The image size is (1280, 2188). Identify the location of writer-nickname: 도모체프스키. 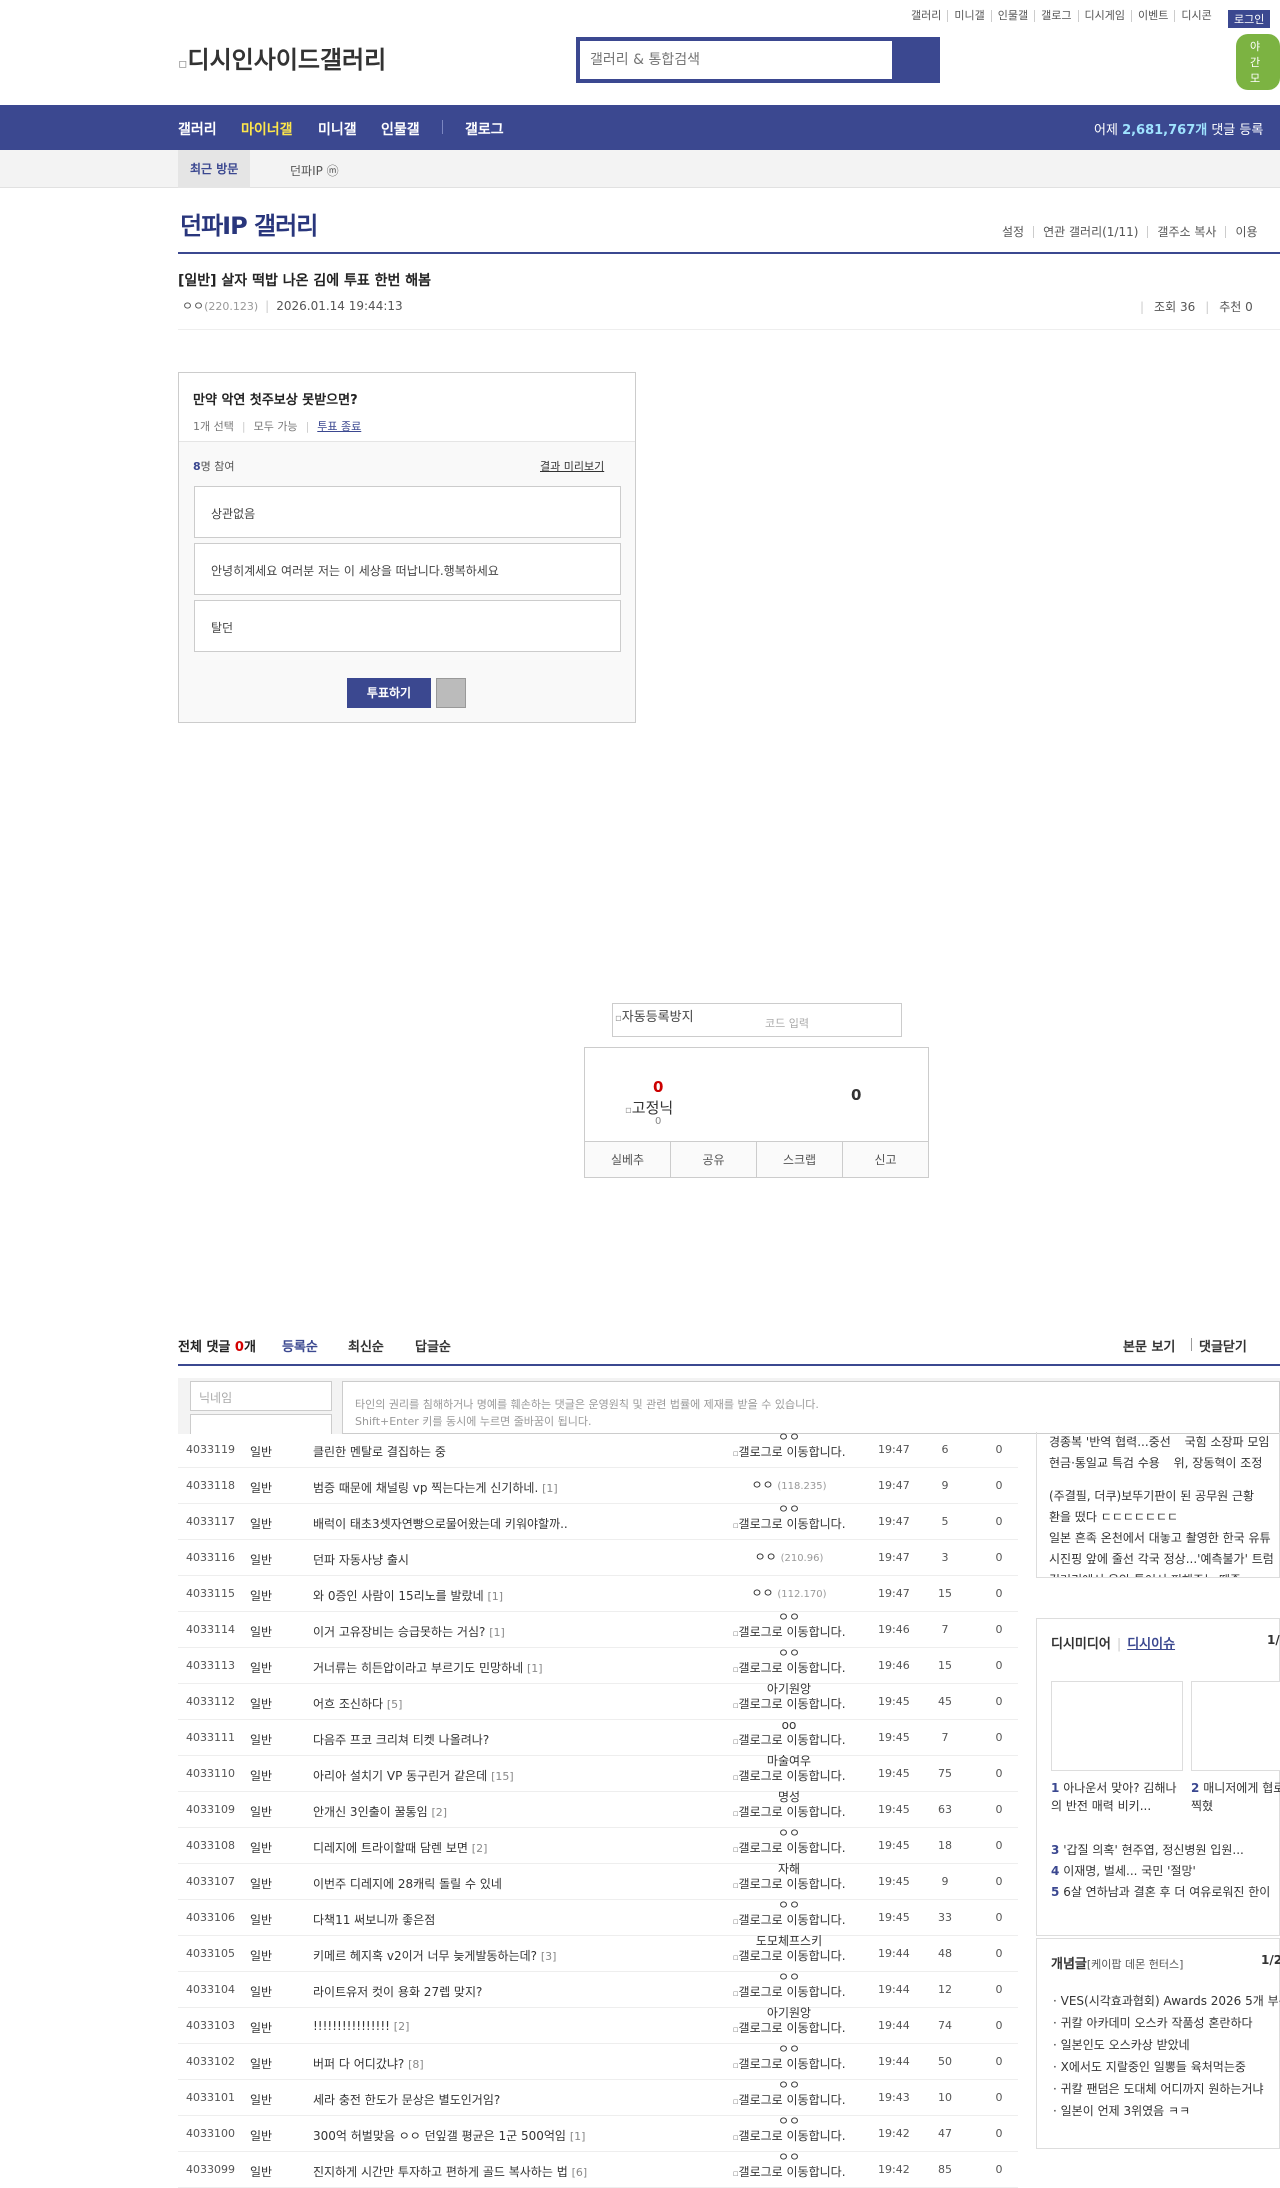
(789, 1941).